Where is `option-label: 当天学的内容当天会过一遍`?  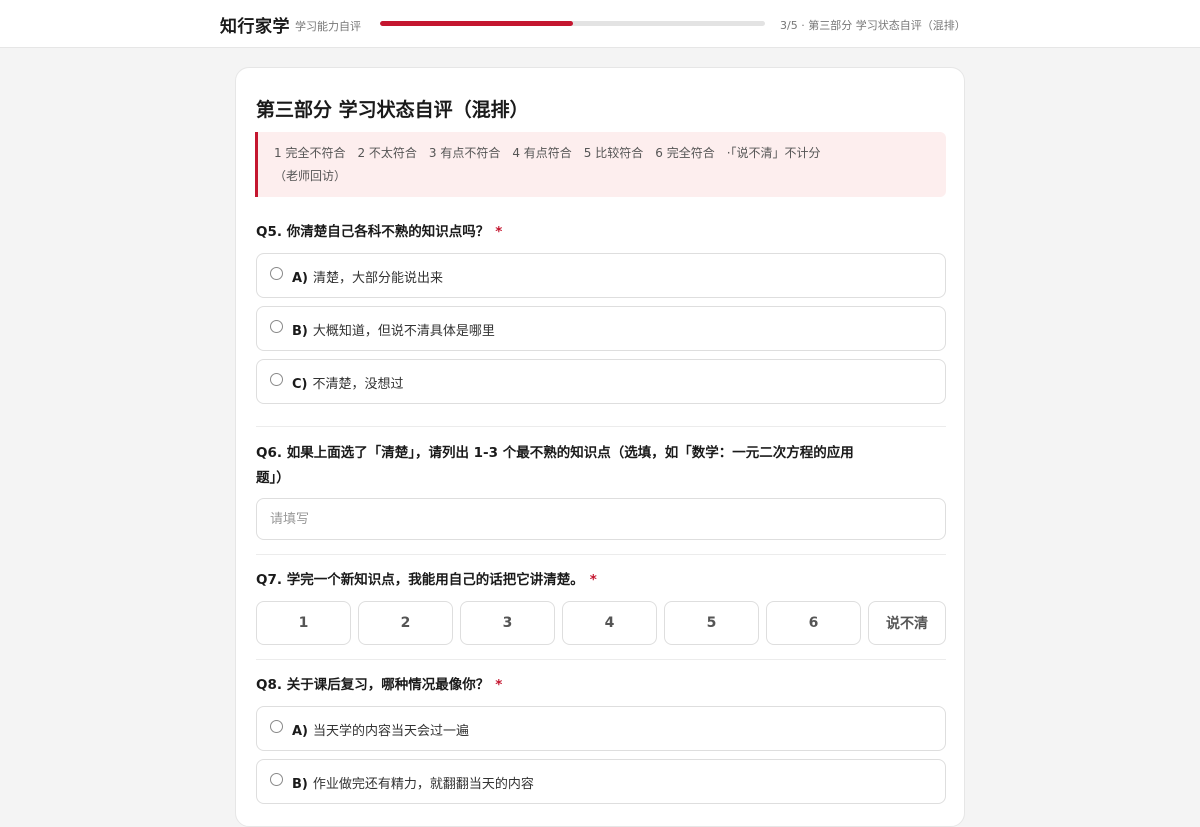 option-label: 当天学的内容当天会过一遍 is located at coordinates (391, 731).